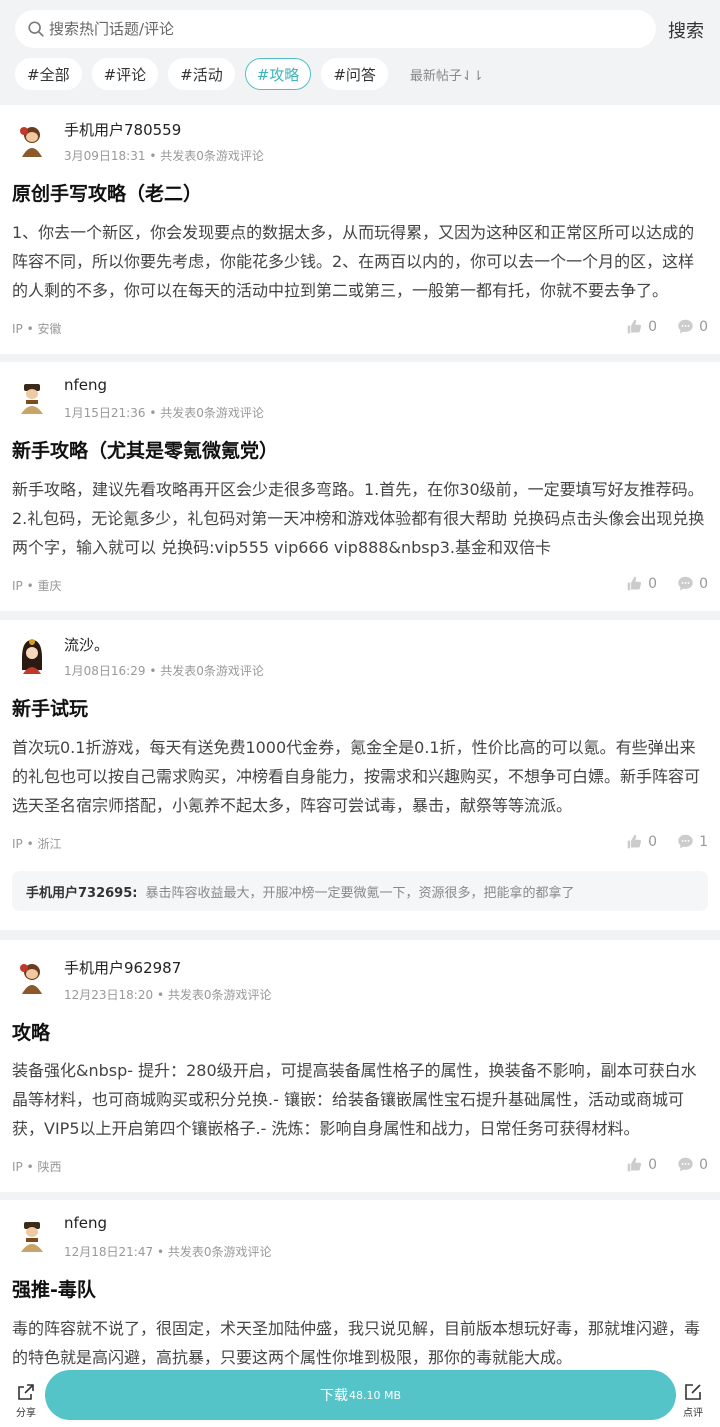 The width and height of the screenshot is (720, 1427). What do you see at coordinates (105, 671) in the screenshot?
I see `post-date: 1月08日16:29` at bounding box center [105, 671].